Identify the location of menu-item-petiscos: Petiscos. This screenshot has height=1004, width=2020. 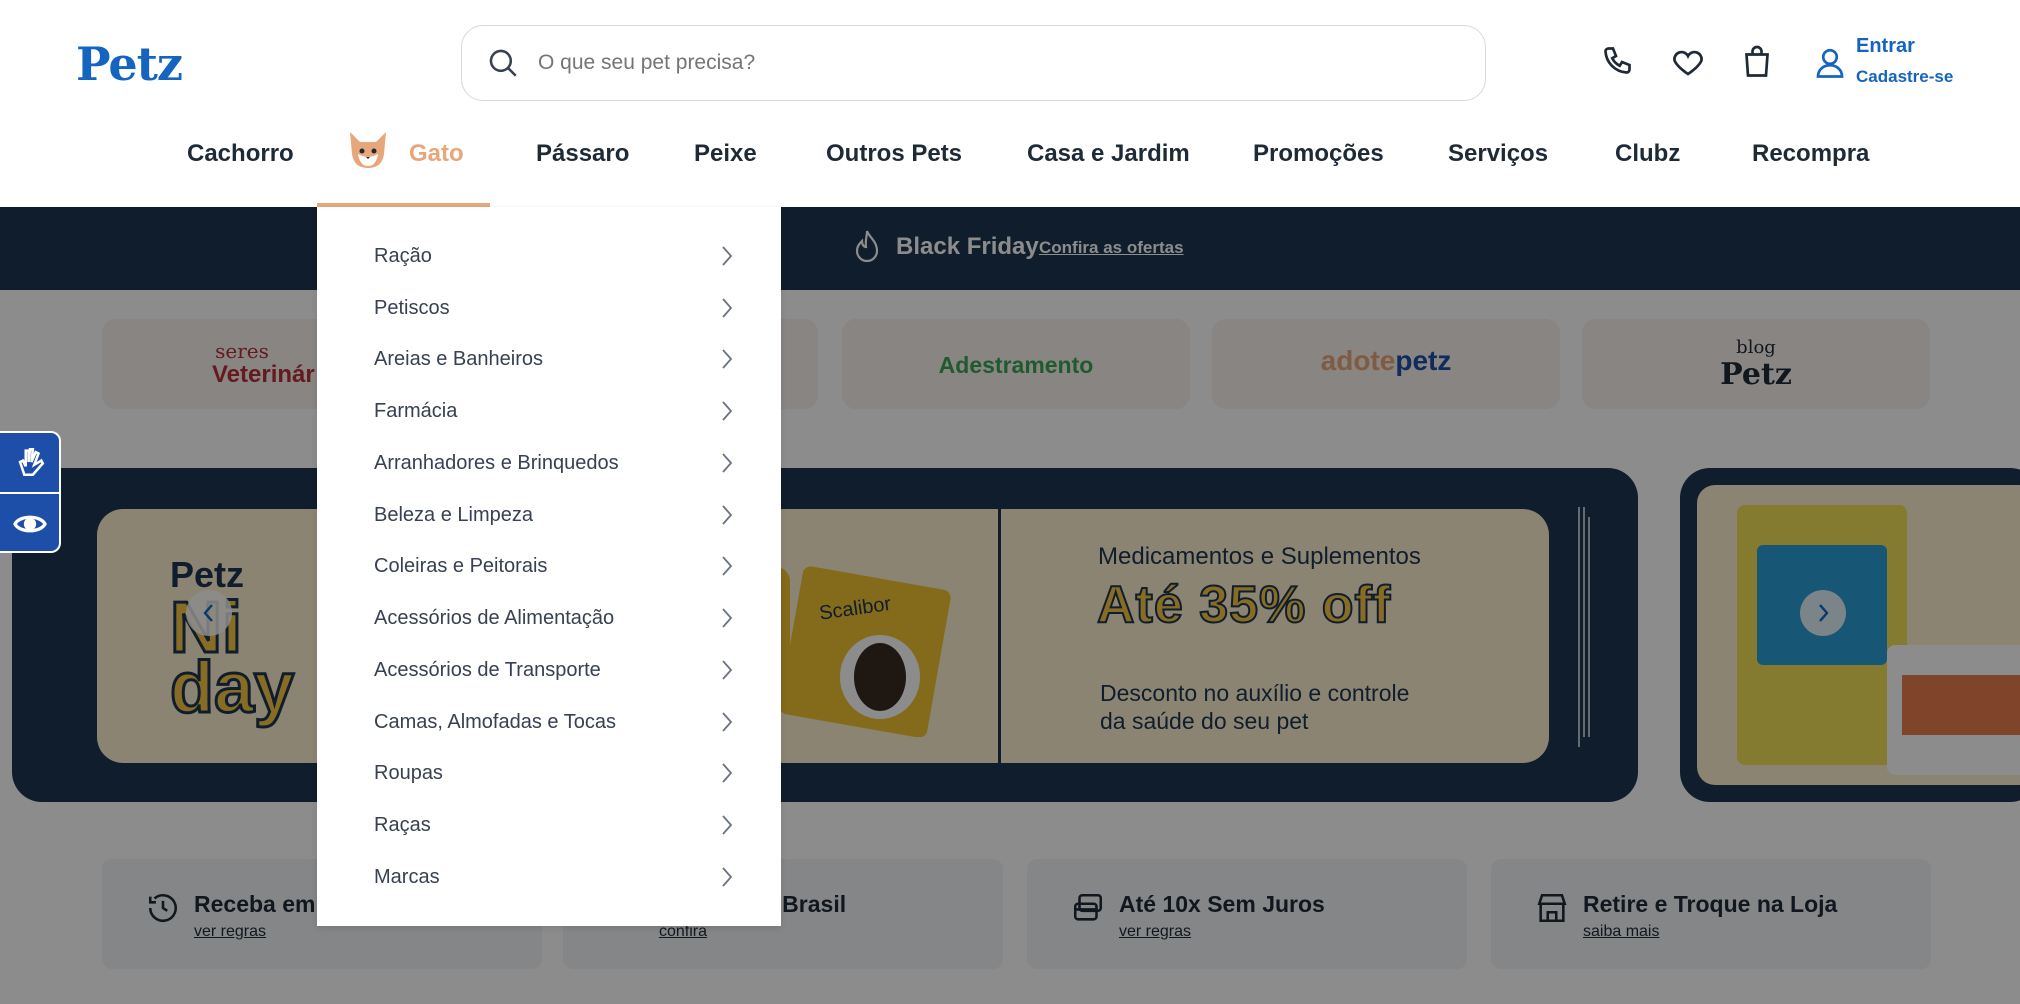
(554, 308).